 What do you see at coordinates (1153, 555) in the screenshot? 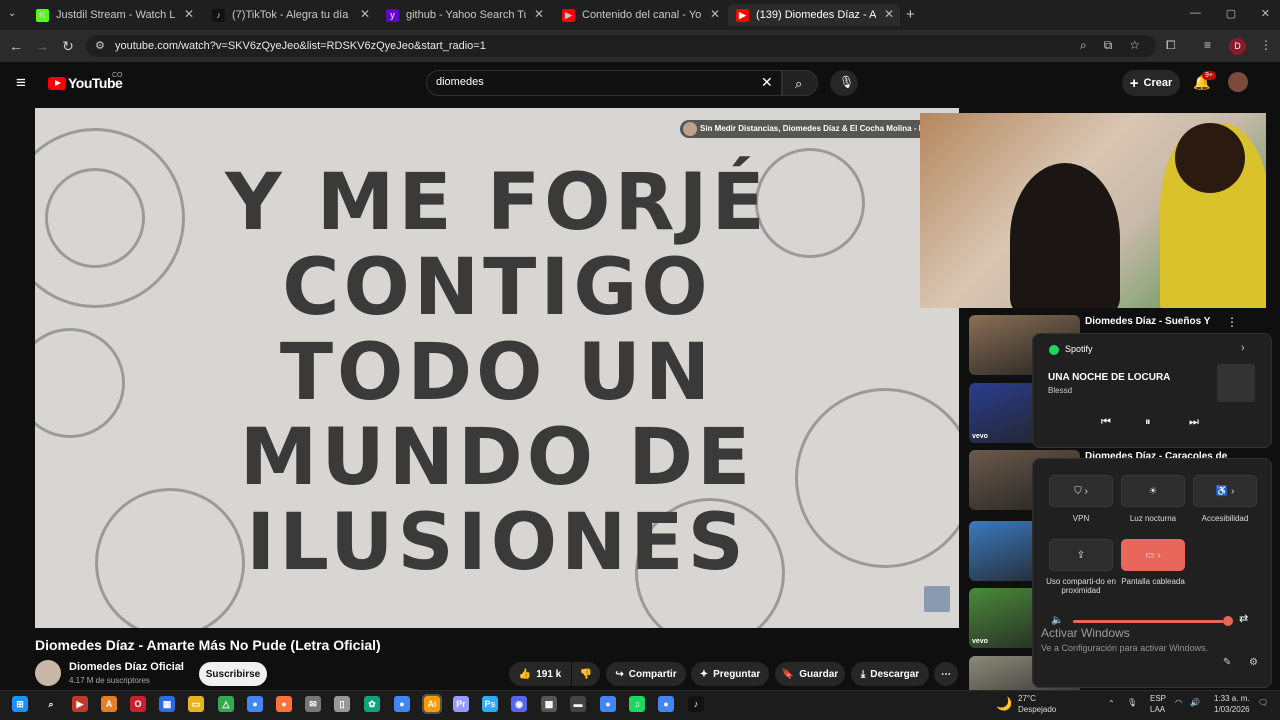
I see `cast-screen-toggle: ▭ ›` at bounding box center [1153, 555].